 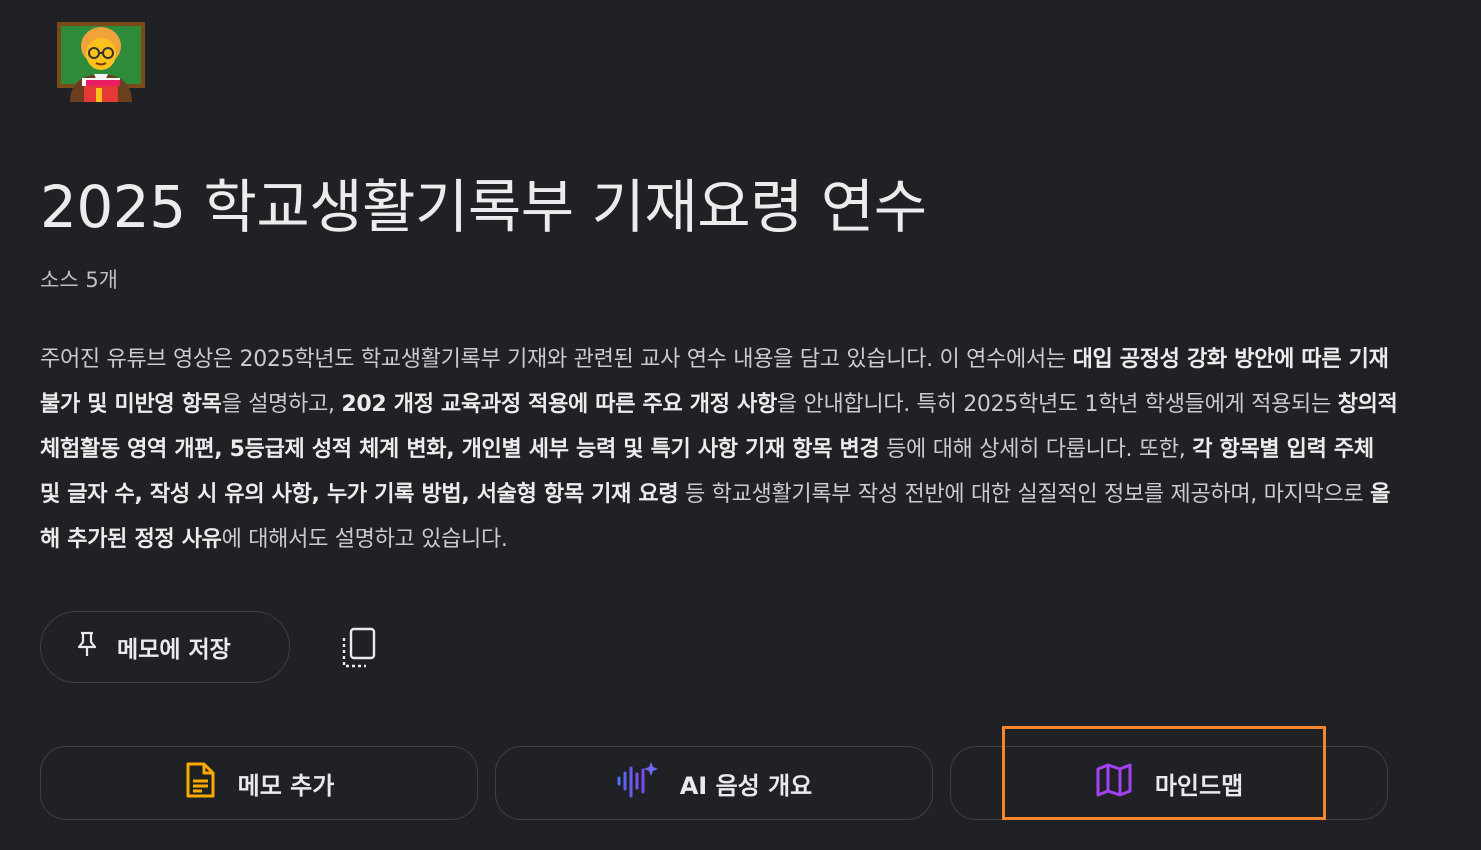 I want to click on add-note-label: 메모 추가, so click(x=286, y=785).